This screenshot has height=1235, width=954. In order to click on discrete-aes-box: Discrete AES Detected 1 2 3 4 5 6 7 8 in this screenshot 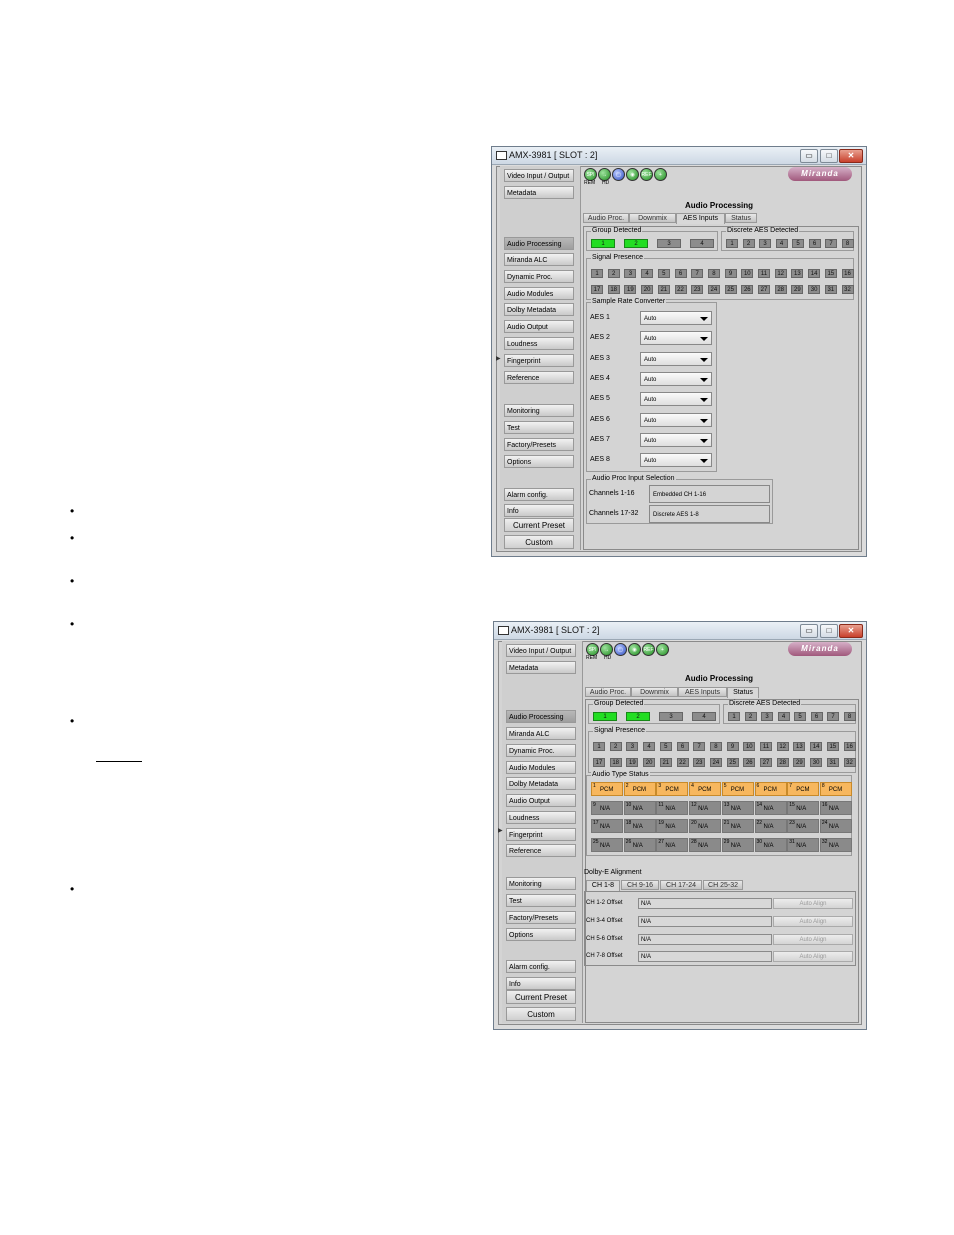, I will do `click(789, 712)`.